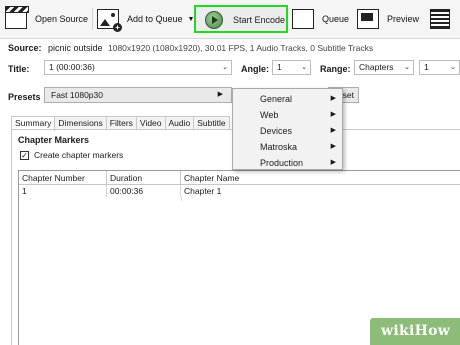 The image size is (460, 345). Describe the element at coordinates (144, 191) in the screenshot. I see `table-cell-duration: 00:00:36` at that location.